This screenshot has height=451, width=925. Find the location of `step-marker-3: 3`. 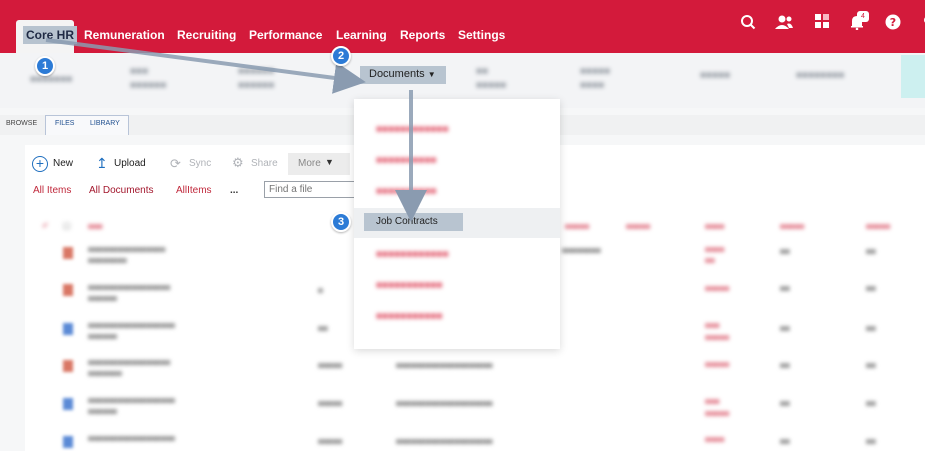

step-marker-3: 3 is located at coordinates (341, 222).